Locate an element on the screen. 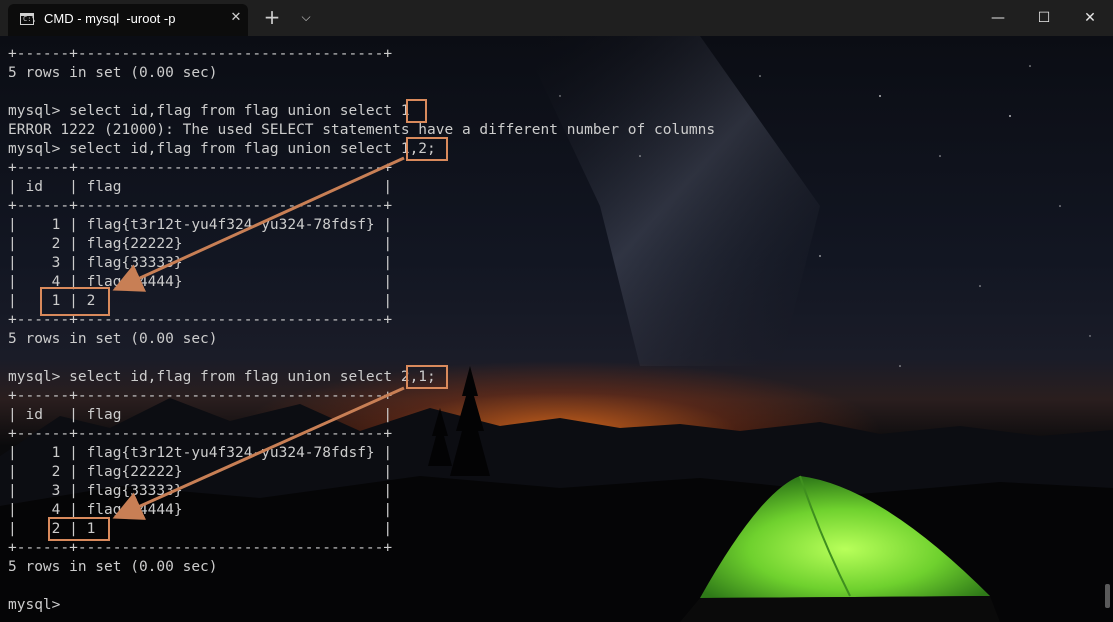  close-tab-icon: ✕ is located at coordinates (236, 18).